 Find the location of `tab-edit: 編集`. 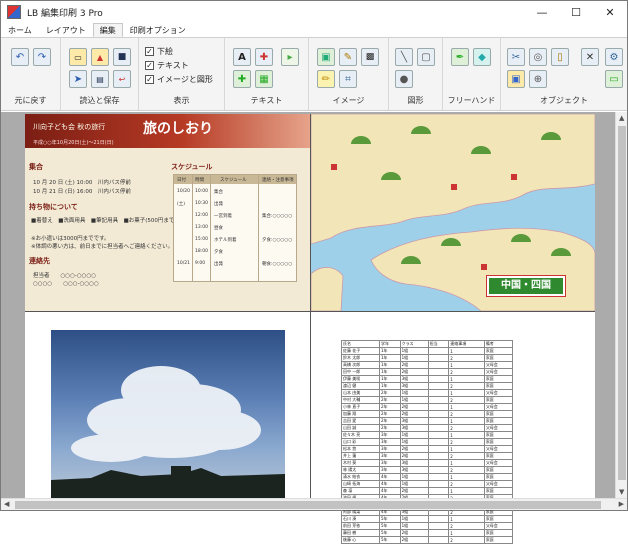

tab-edit: 編集 is located at coordinates (107, 30).